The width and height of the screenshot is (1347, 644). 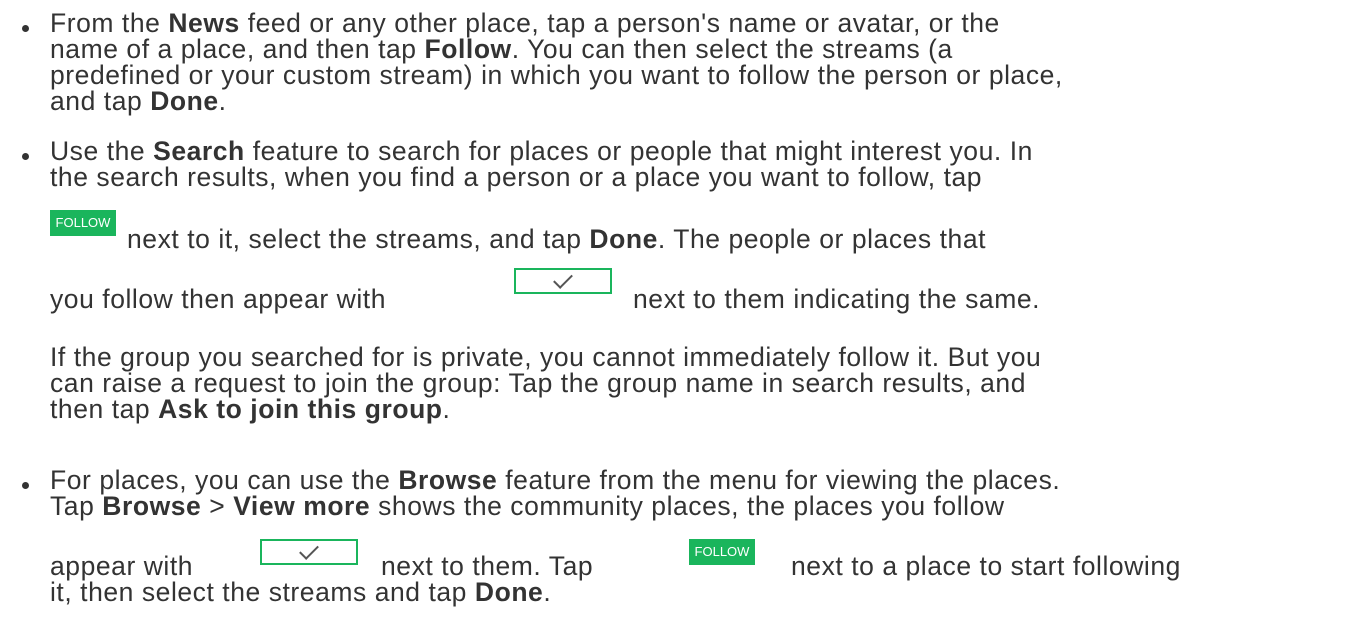 What do you see at coordinates (837, 299) in the screenshot?
I see `item2-line4-post: next to them indicating the same.` at bounding box center [837, 299].